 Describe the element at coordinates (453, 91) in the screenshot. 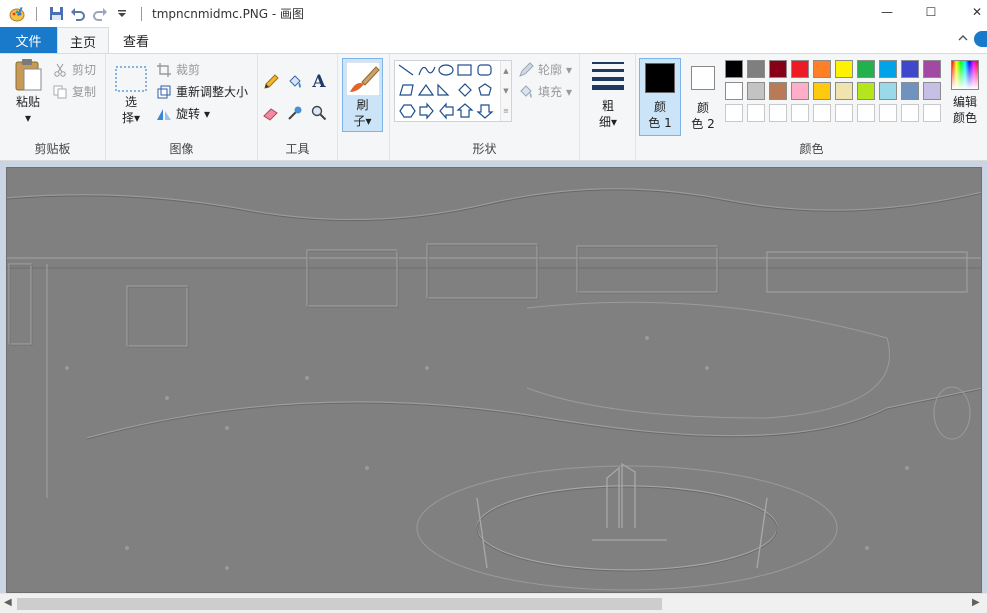

I see `shapes-gallery: ▲ ▼ ≡` at that location.